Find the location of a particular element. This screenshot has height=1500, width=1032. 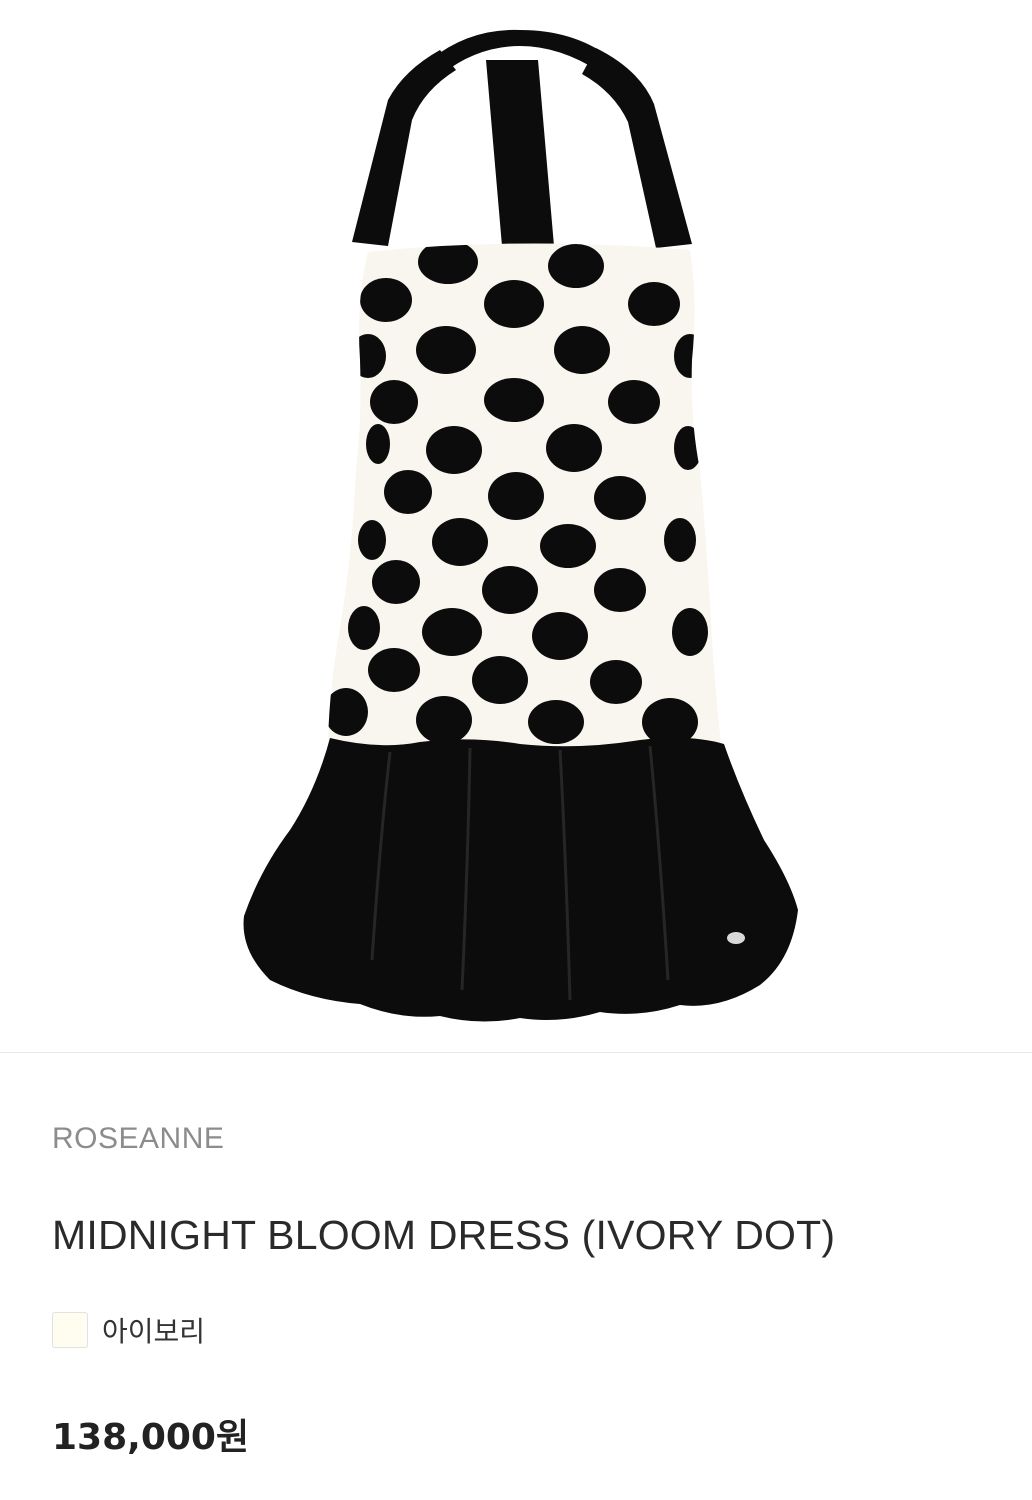

brand-name: ROSEANNE is located at coordinates (138, 1139).